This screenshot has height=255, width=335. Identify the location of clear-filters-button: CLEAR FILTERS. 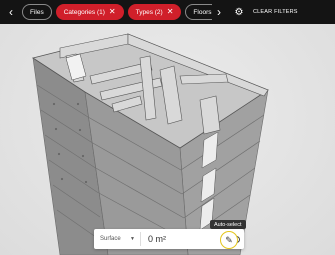
(275, 12).